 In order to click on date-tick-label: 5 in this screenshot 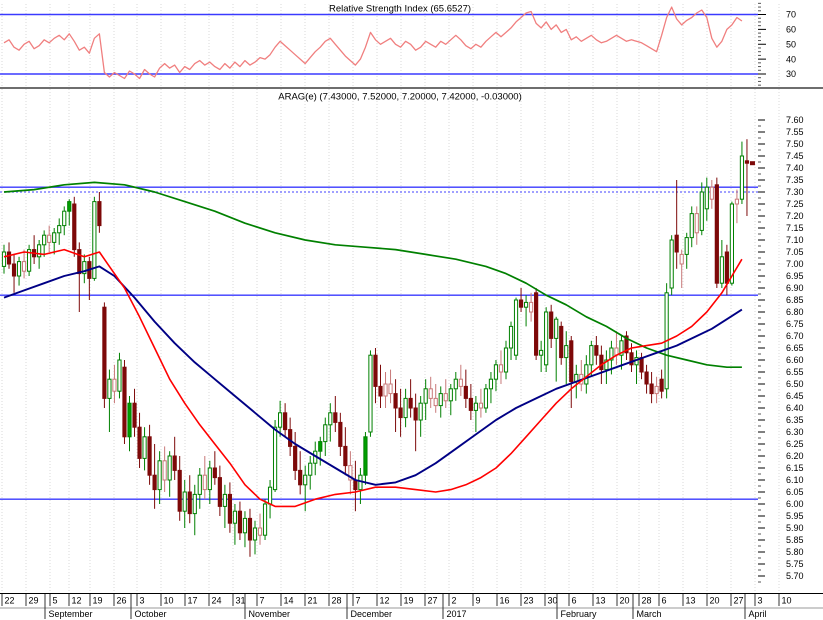, I will do `click(55, 601)`.